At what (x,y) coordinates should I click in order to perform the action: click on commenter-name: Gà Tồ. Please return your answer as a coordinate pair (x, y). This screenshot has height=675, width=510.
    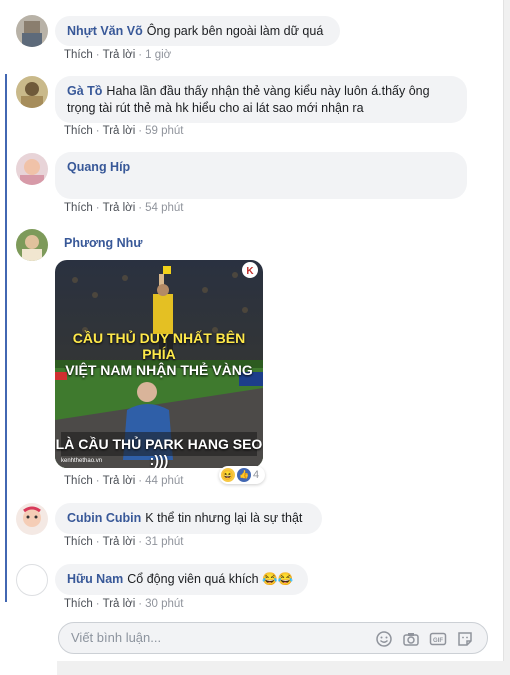
    Looking at the image, I should click on (84, 91).